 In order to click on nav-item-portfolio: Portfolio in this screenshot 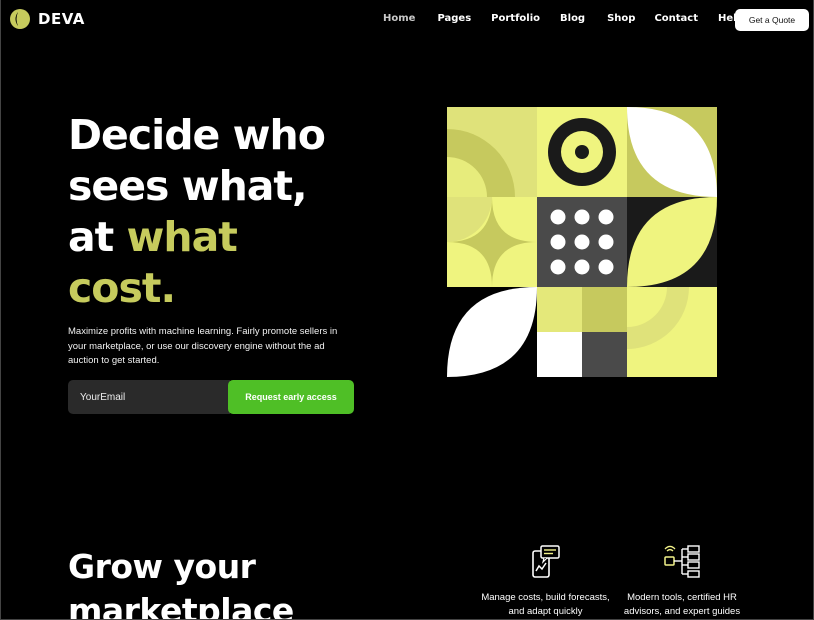, I will do `click(515, 18)`.